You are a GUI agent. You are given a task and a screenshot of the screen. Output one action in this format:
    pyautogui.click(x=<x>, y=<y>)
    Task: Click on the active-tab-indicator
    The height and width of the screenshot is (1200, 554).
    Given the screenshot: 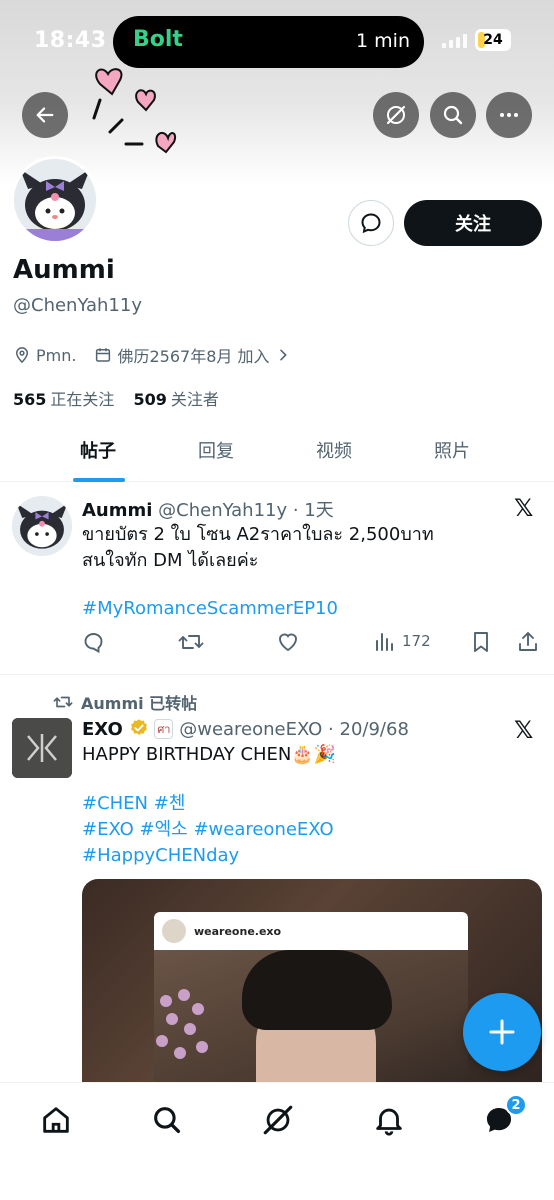 What is the action you would take?
    pyautogui.click(x=99, y=480)
    